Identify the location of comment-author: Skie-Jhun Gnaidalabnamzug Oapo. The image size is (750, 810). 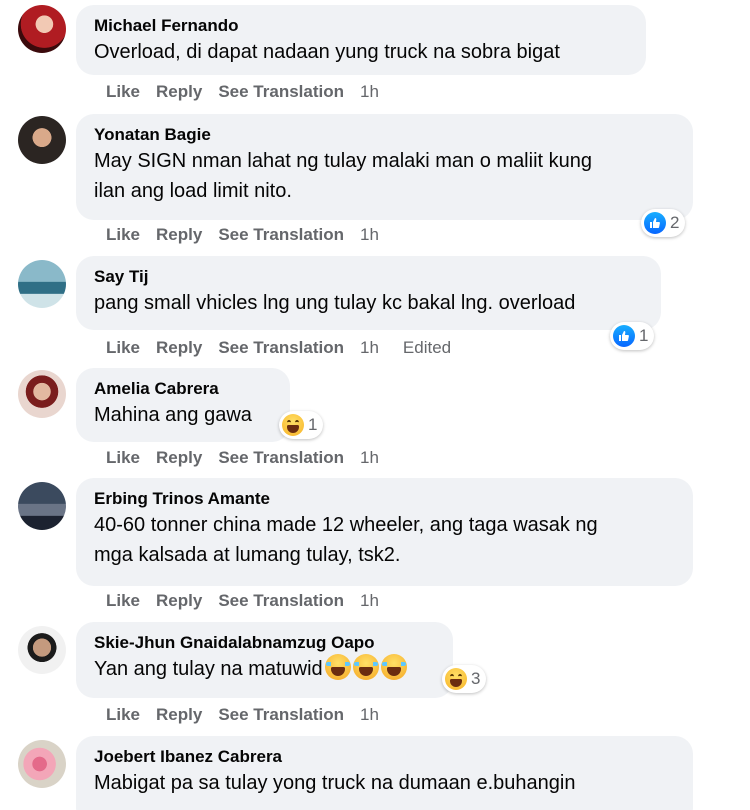
(265, 643).